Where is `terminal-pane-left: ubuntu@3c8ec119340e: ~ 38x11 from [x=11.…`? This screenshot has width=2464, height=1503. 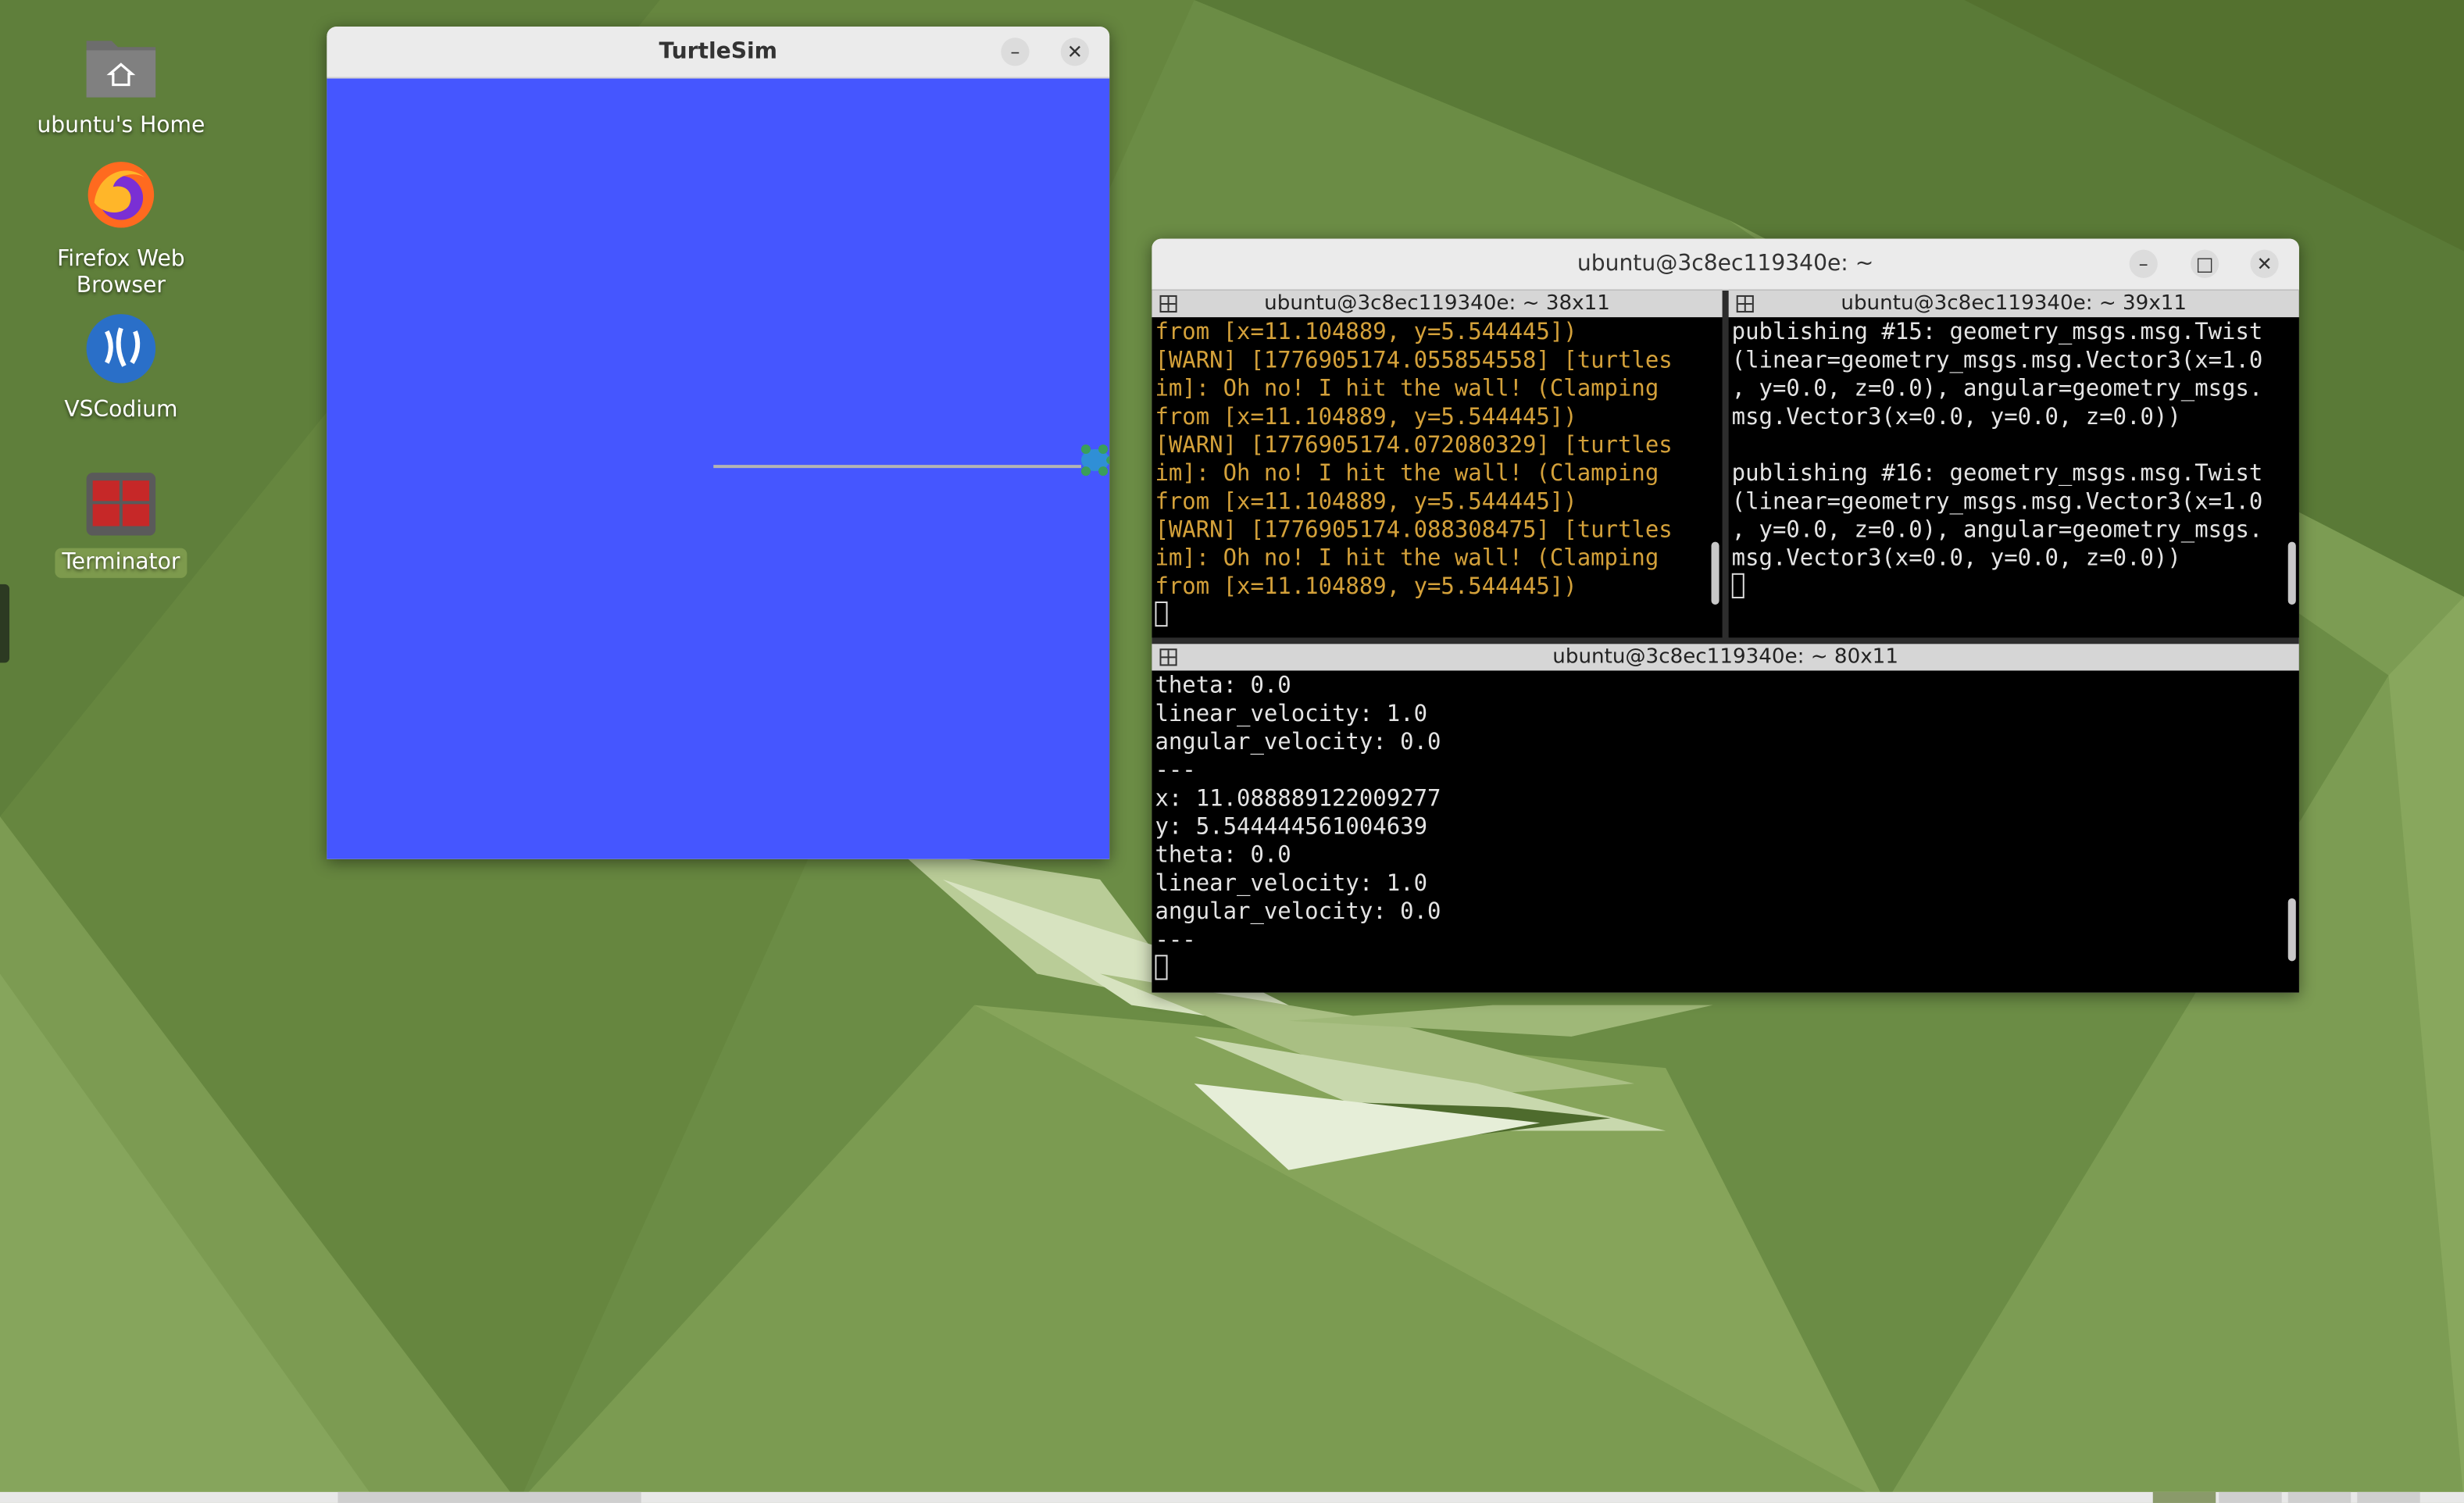 terminal-pane-left: ubuntu@3c8ec119340e: ~ 38x11 from [x=11.… is located at coordinates (1437, 464).